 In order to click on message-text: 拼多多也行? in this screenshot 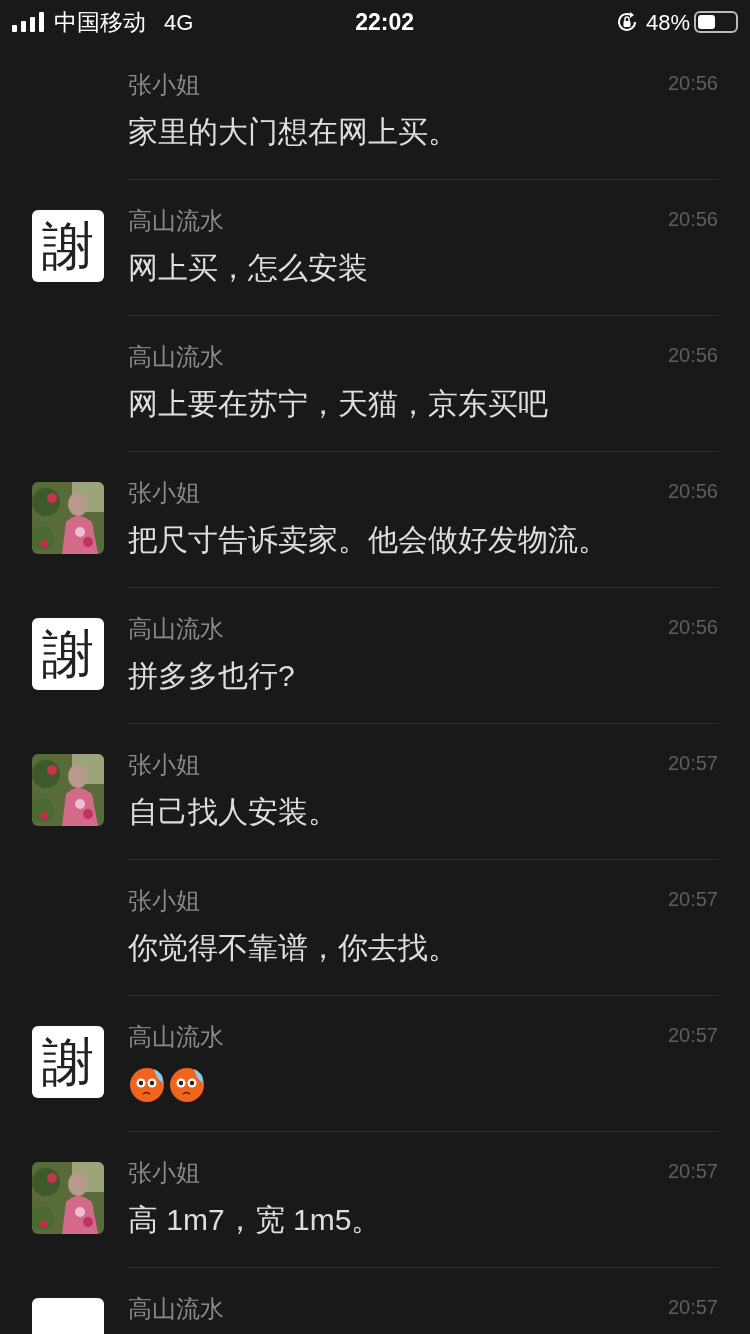, I will do `click(212, 676)`.